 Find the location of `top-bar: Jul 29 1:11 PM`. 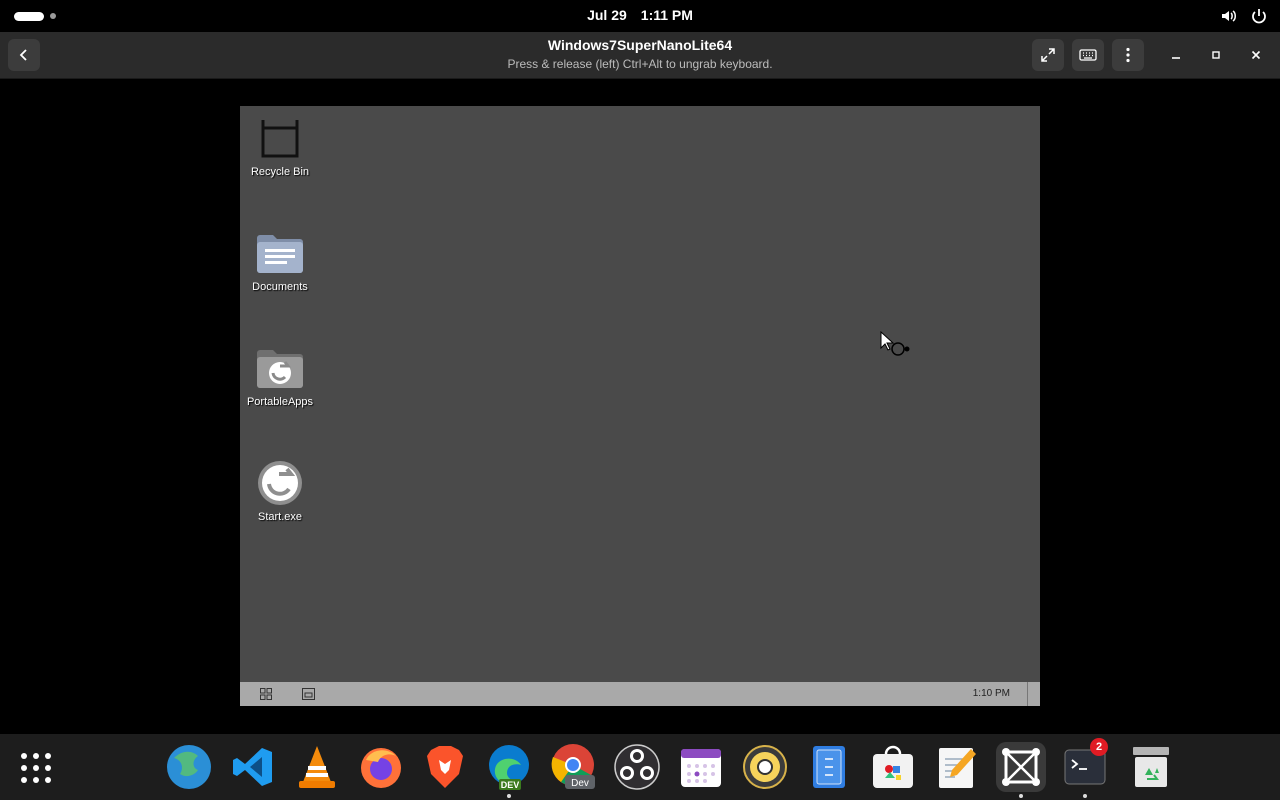

top-bar: Jul 29 1:11 PM is located at coordinates (640, 16).